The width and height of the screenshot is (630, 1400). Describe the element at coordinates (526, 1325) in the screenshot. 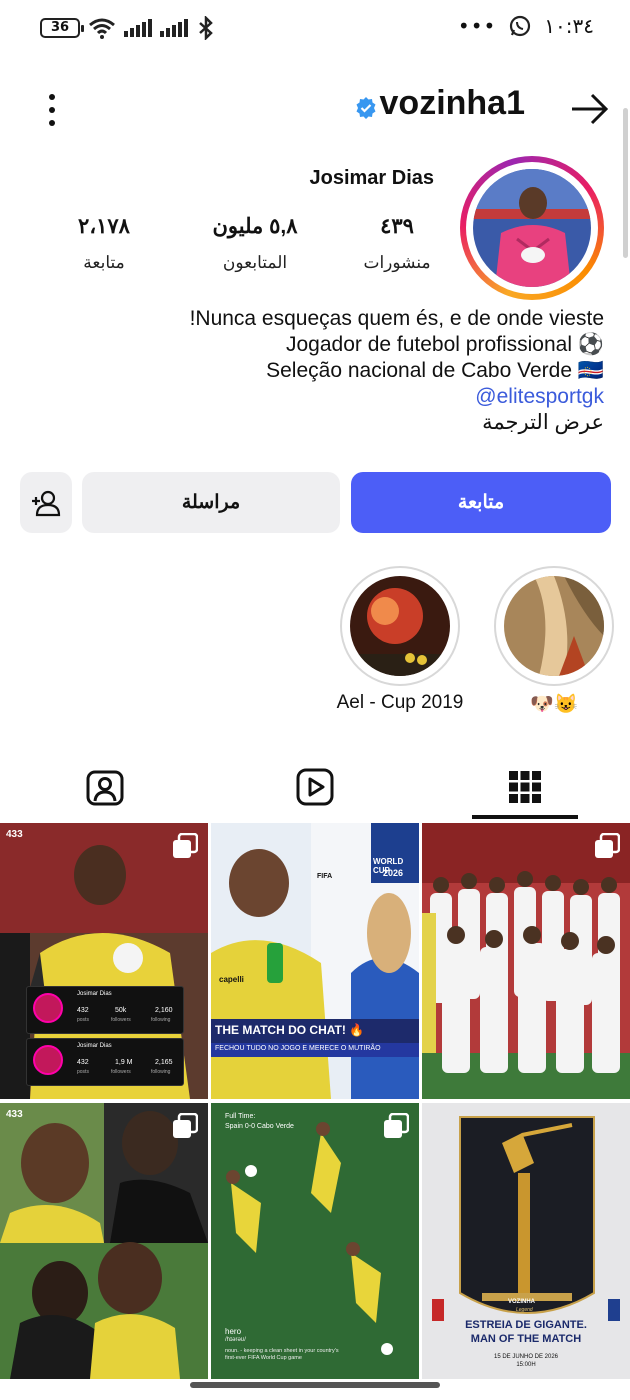

I see `post-6-title-1: ESTREIA DE GIGANTE.` at that location.